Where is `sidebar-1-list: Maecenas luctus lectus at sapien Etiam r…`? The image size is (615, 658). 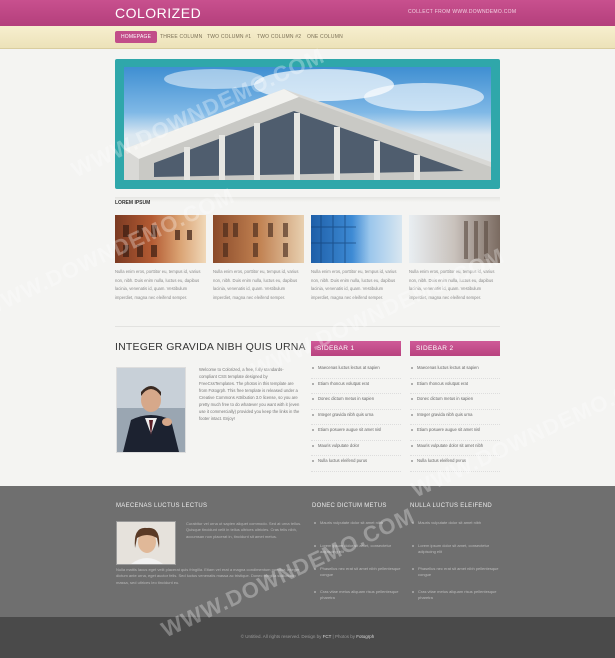 sidebar-1-list: Maecenas luctus lectus at sapien Etiam r… is located at coordinates (356, 417).